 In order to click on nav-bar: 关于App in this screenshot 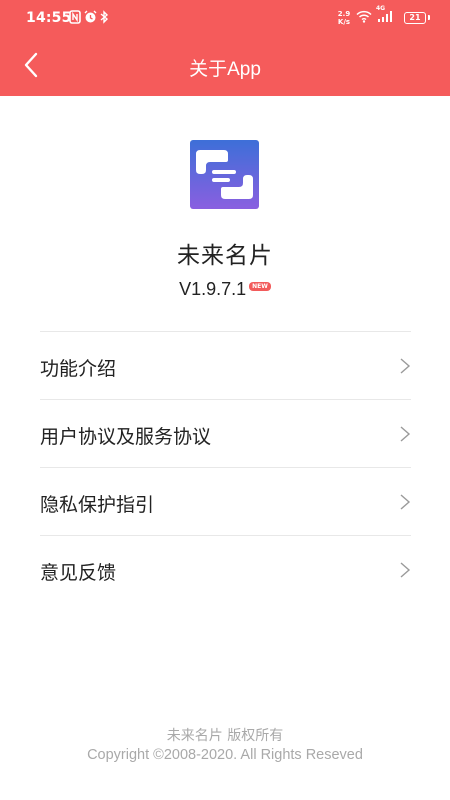, I will do `click(225, 67)`.